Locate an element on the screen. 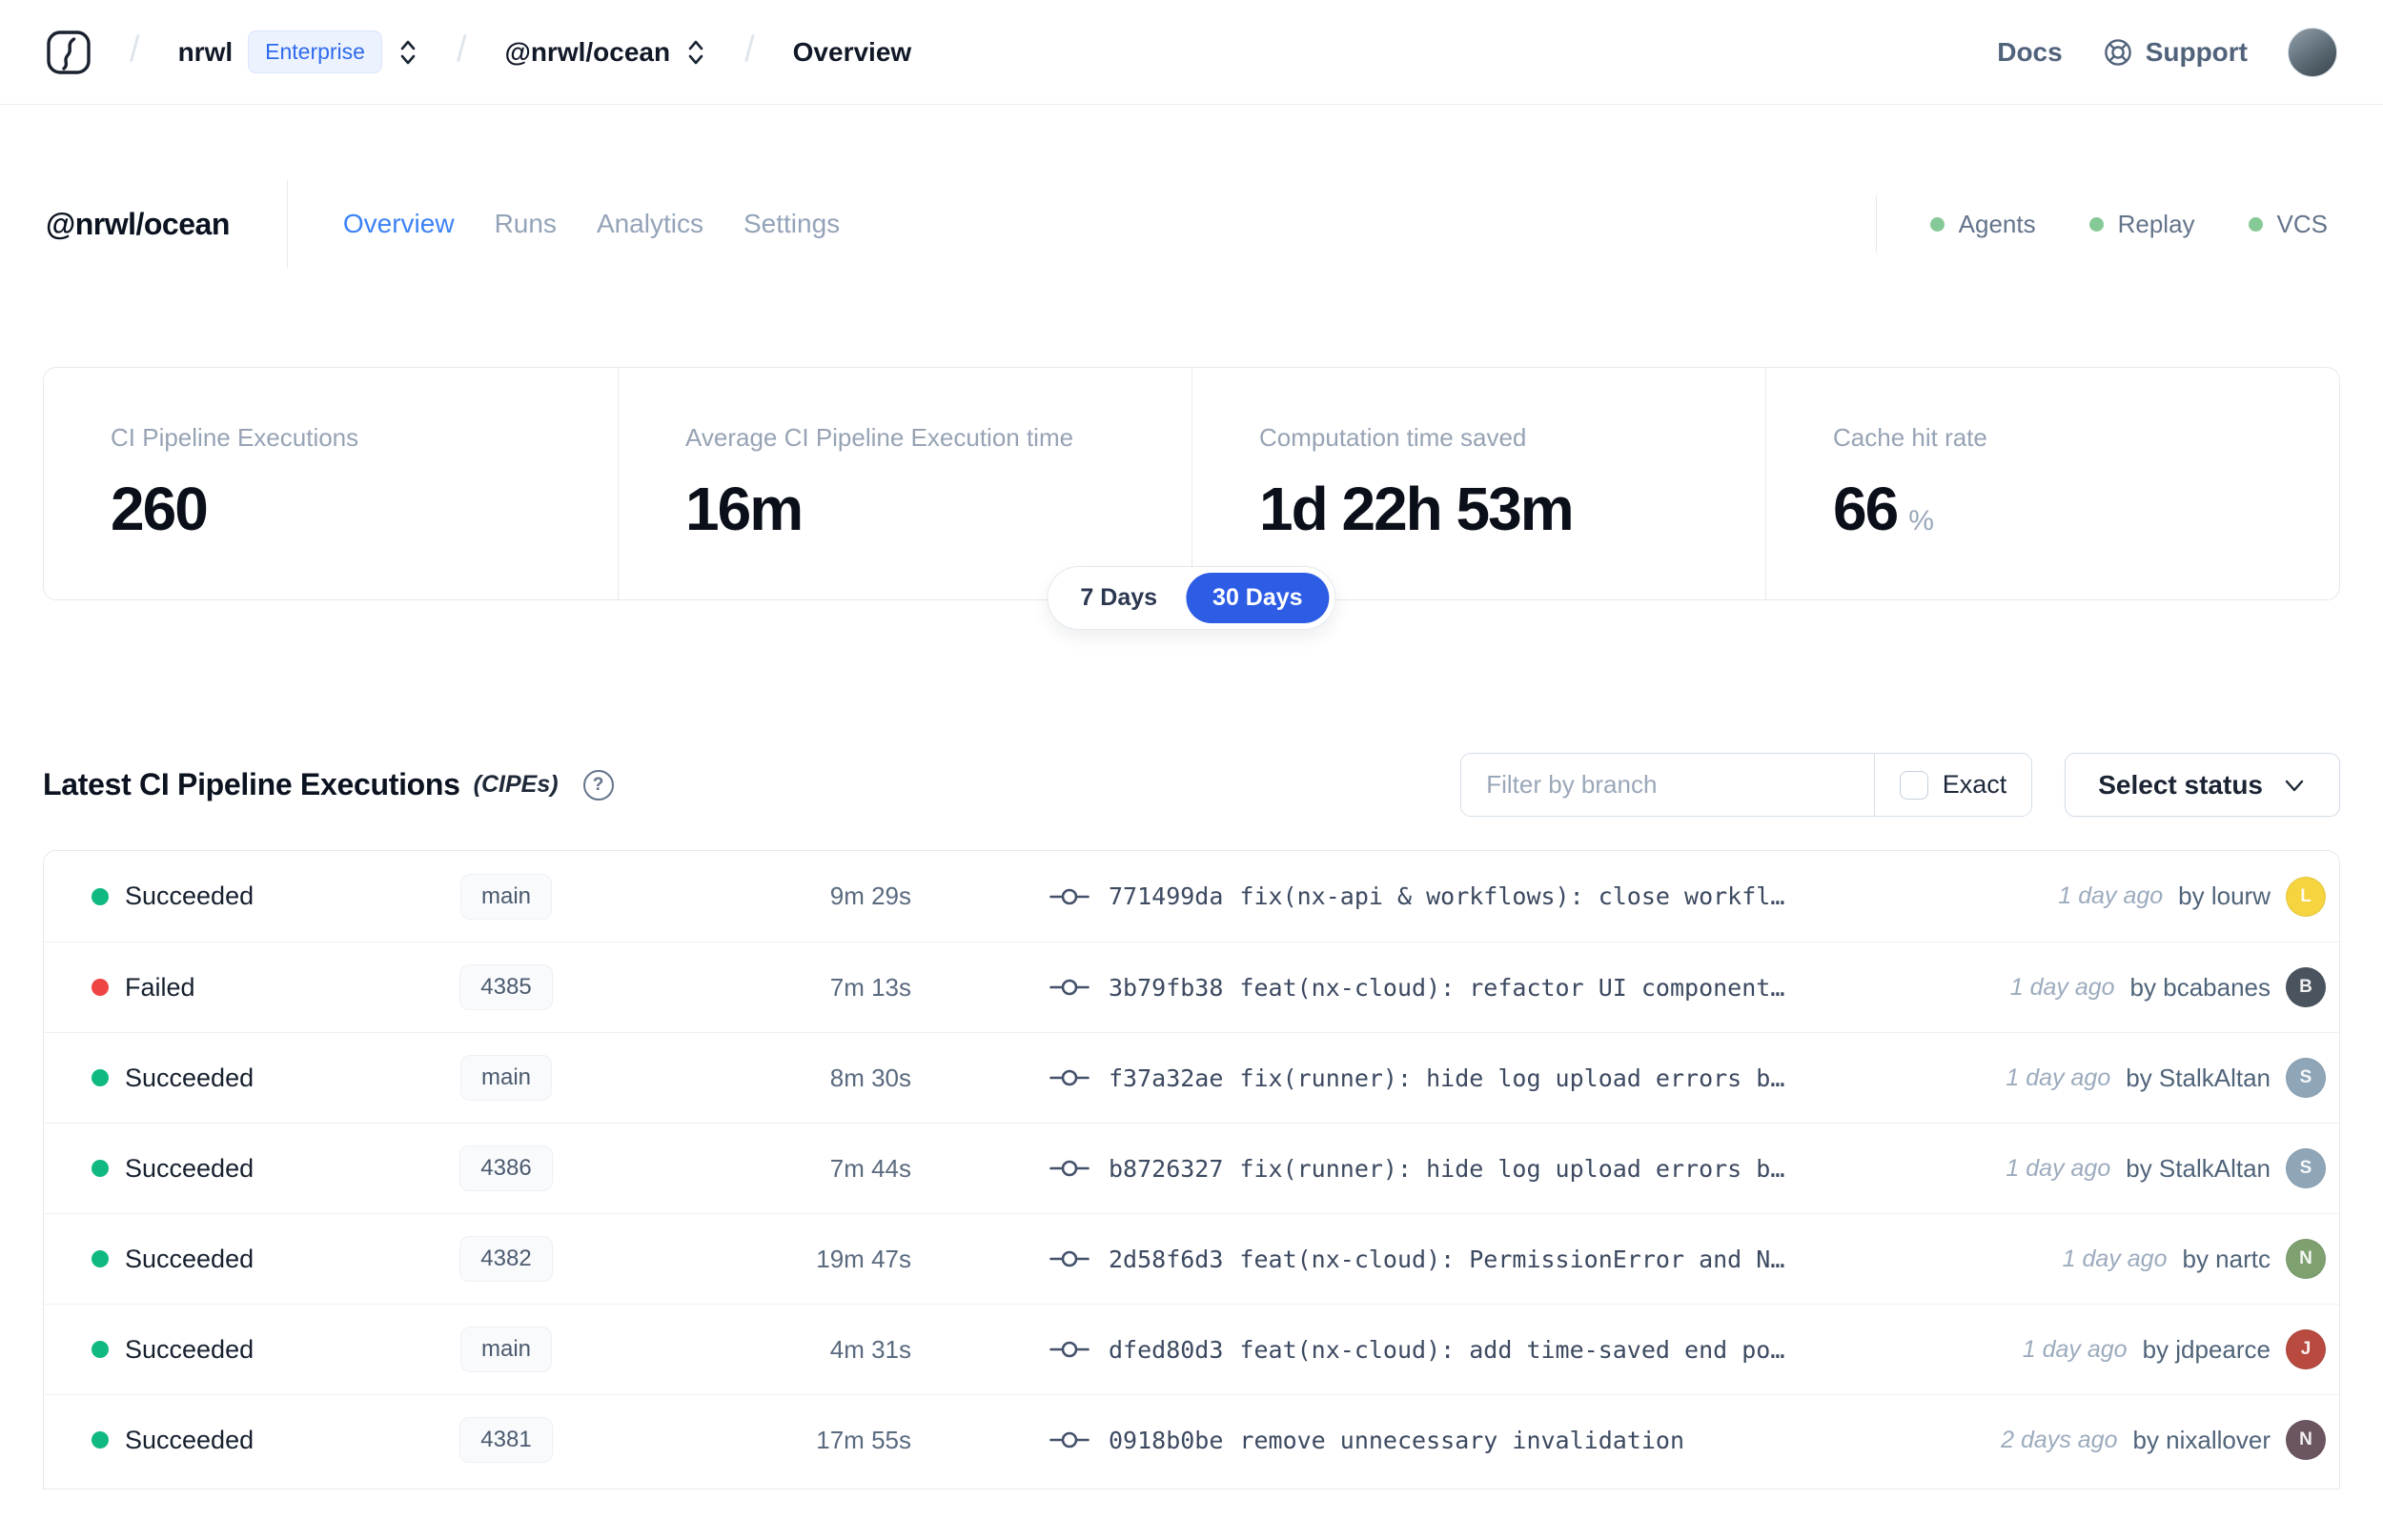  tab-settings: Settings is located at coordinates (791, 224).